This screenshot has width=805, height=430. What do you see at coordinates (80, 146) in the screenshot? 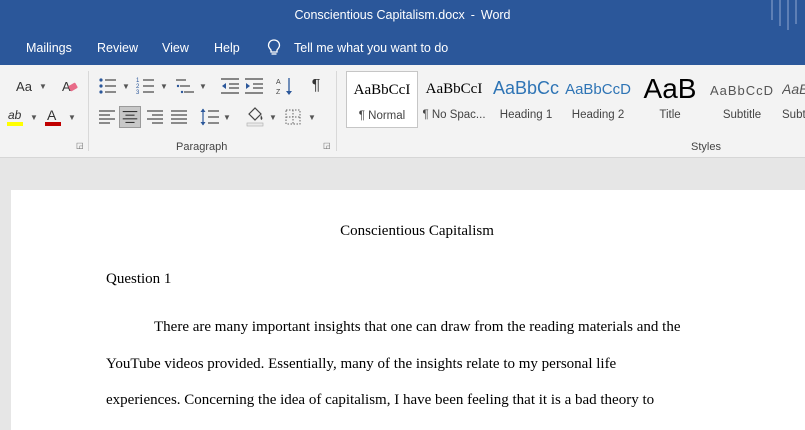
I see `font-dialog-launcher-icon: ◲` at bounding box center [80, 146].